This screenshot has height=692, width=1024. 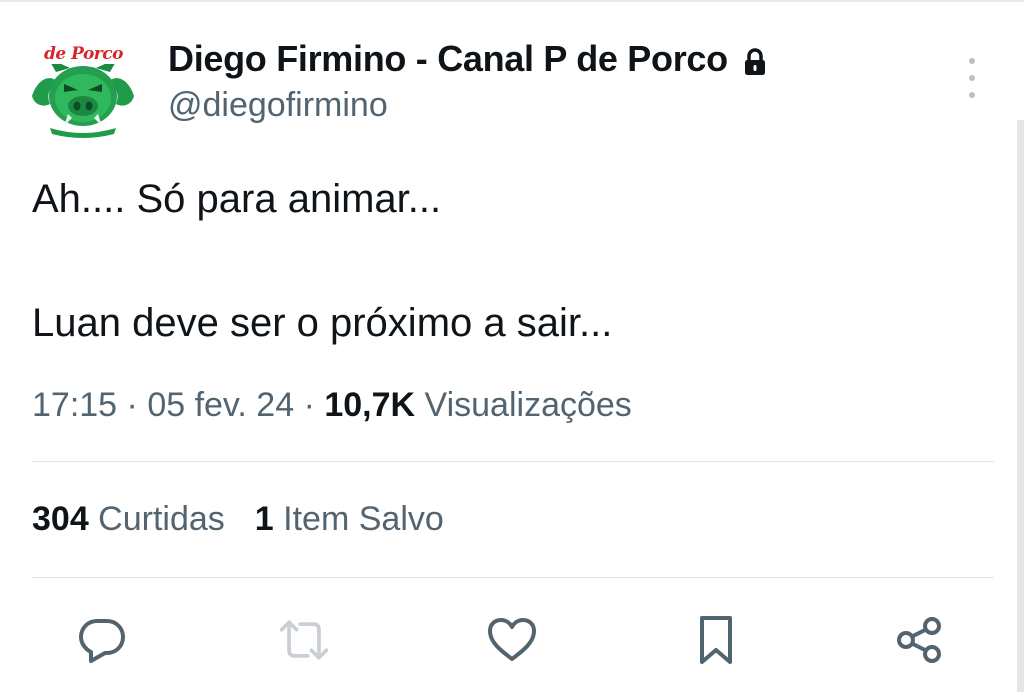 I want to click on author-handle: @diegofirmino, so click(x=278, y=105).